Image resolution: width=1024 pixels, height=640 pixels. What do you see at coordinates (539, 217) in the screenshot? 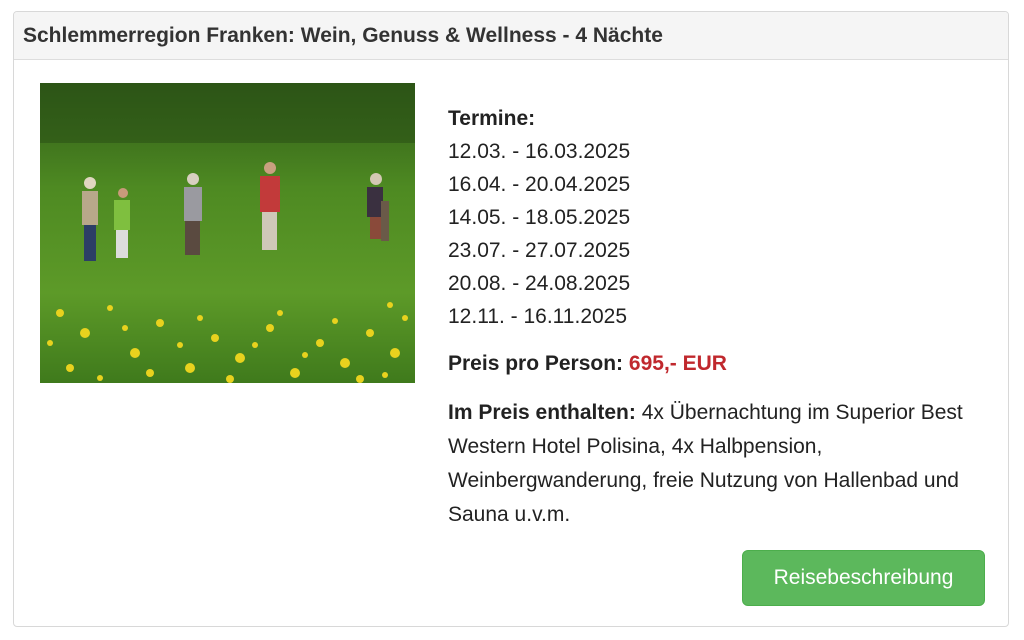
I see `date-item: 14.05. - 18.05.2025` at bounding box center [539, 217].